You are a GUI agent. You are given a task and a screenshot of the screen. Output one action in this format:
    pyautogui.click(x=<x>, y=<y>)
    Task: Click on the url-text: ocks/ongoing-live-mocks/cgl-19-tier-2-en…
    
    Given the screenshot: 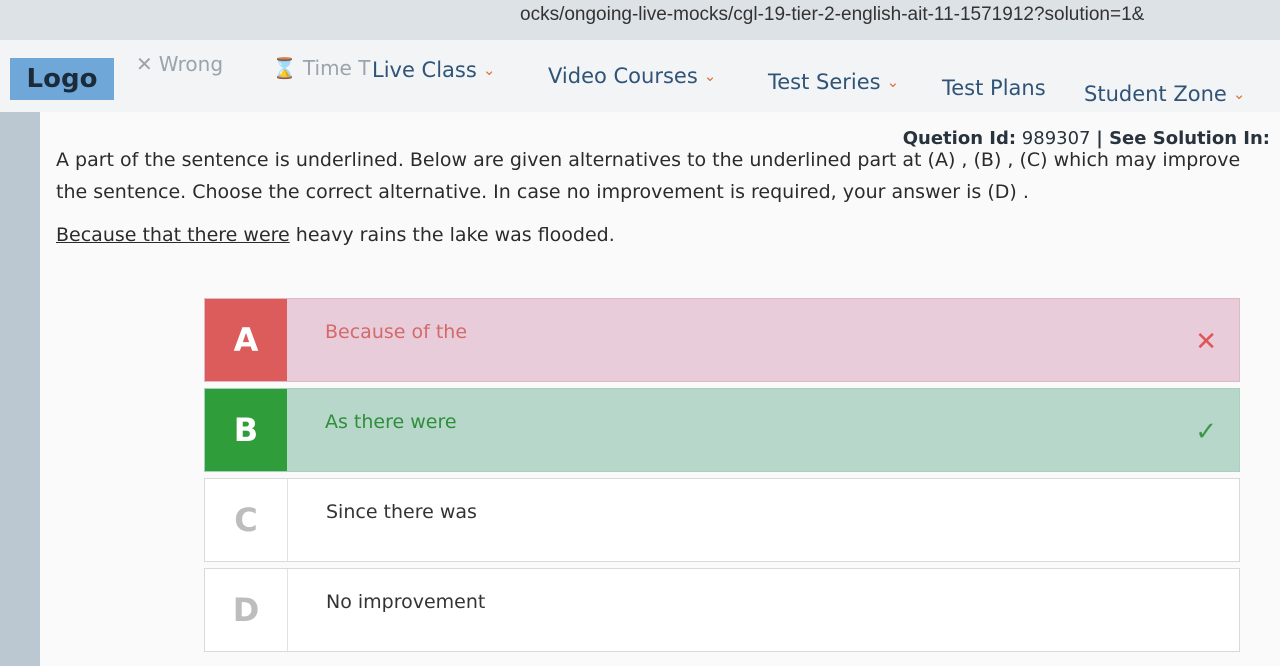 What is the action you would take?
    pyautogui.click(x=832, y=14)
    